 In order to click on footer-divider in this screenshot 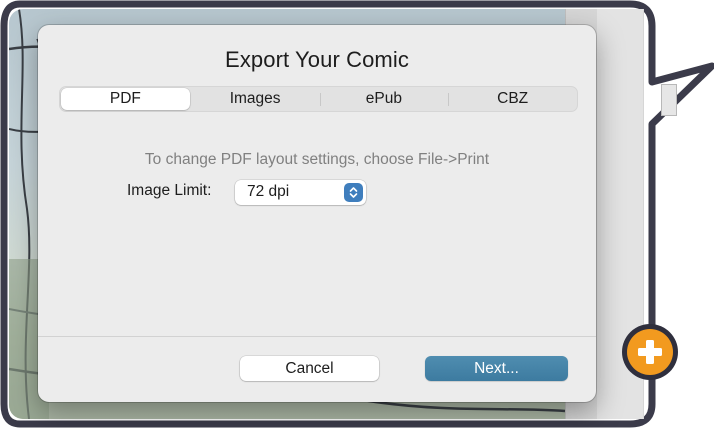, I will do `click(317, 336)`.